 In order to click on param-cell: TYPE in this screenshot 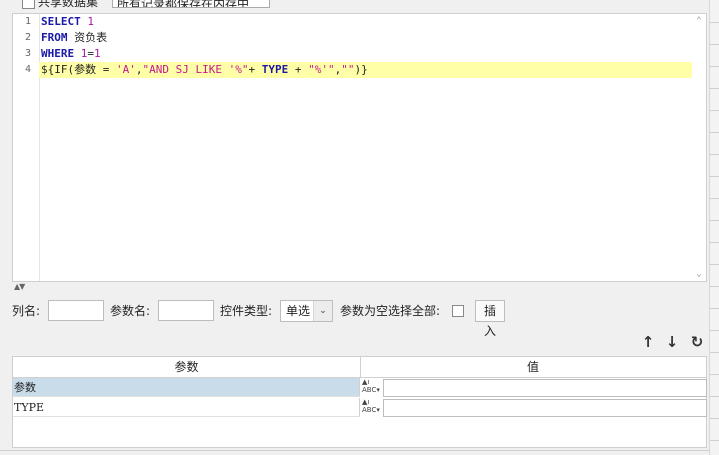, I will do `click(186, 407)`.